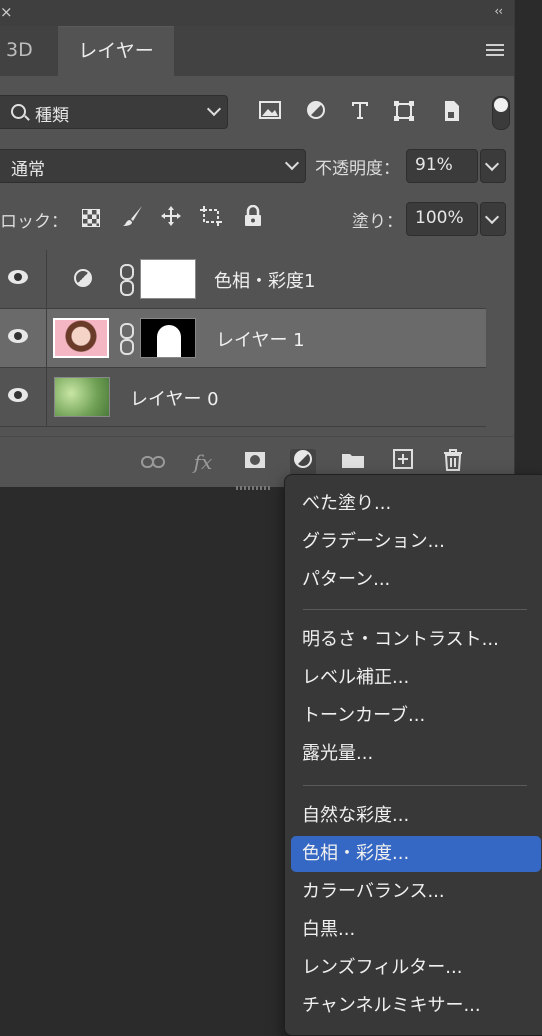  I want to click on adjustment-filter-icon, so click(316, 112).